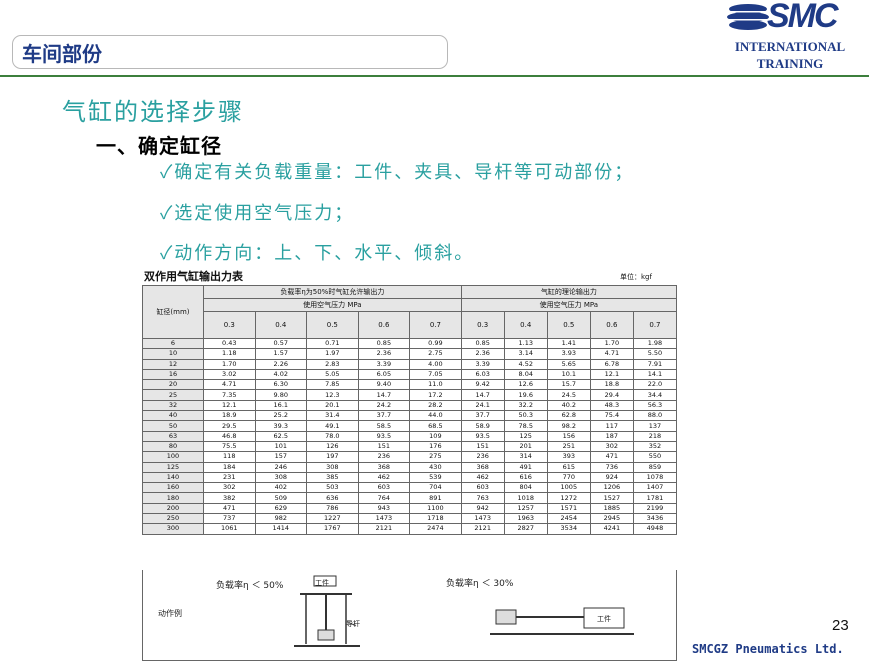 Image resolution: width=869 pixels, height=666 pixels. I want to click on force-cell: 462, so click(482, 477).